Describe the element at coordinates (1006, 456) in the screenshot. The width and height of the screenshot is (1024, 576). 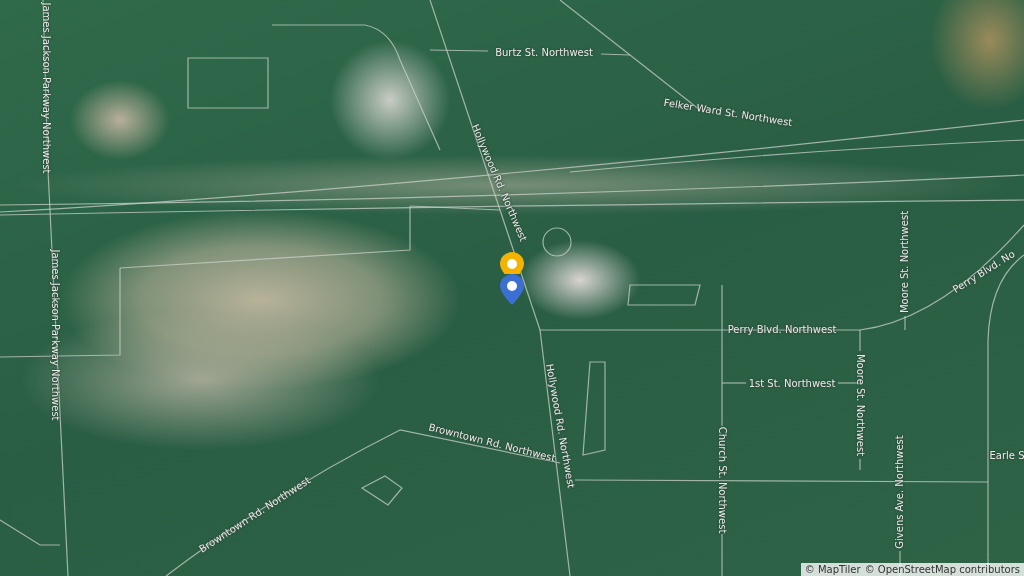
I see `street-label: Earle S` at that location.